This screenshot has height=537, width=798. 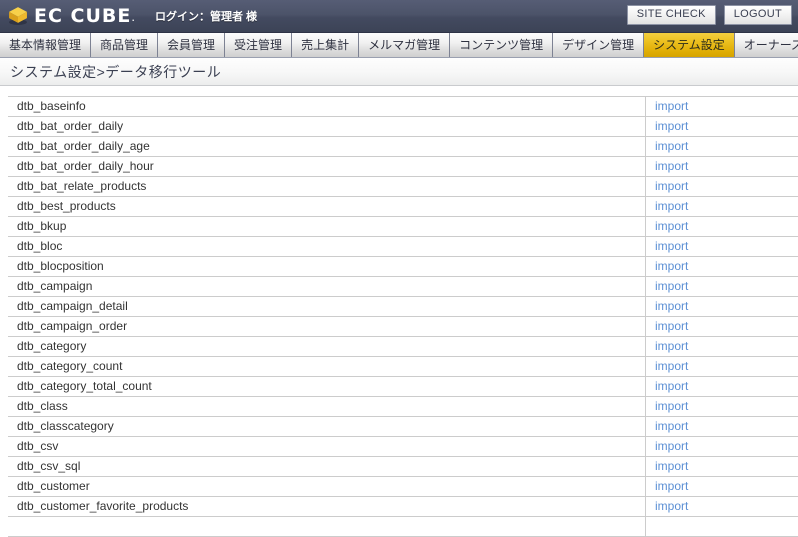 I want to click on nav-tab-6: コンテンツ管理, so click(x=501, y=45).